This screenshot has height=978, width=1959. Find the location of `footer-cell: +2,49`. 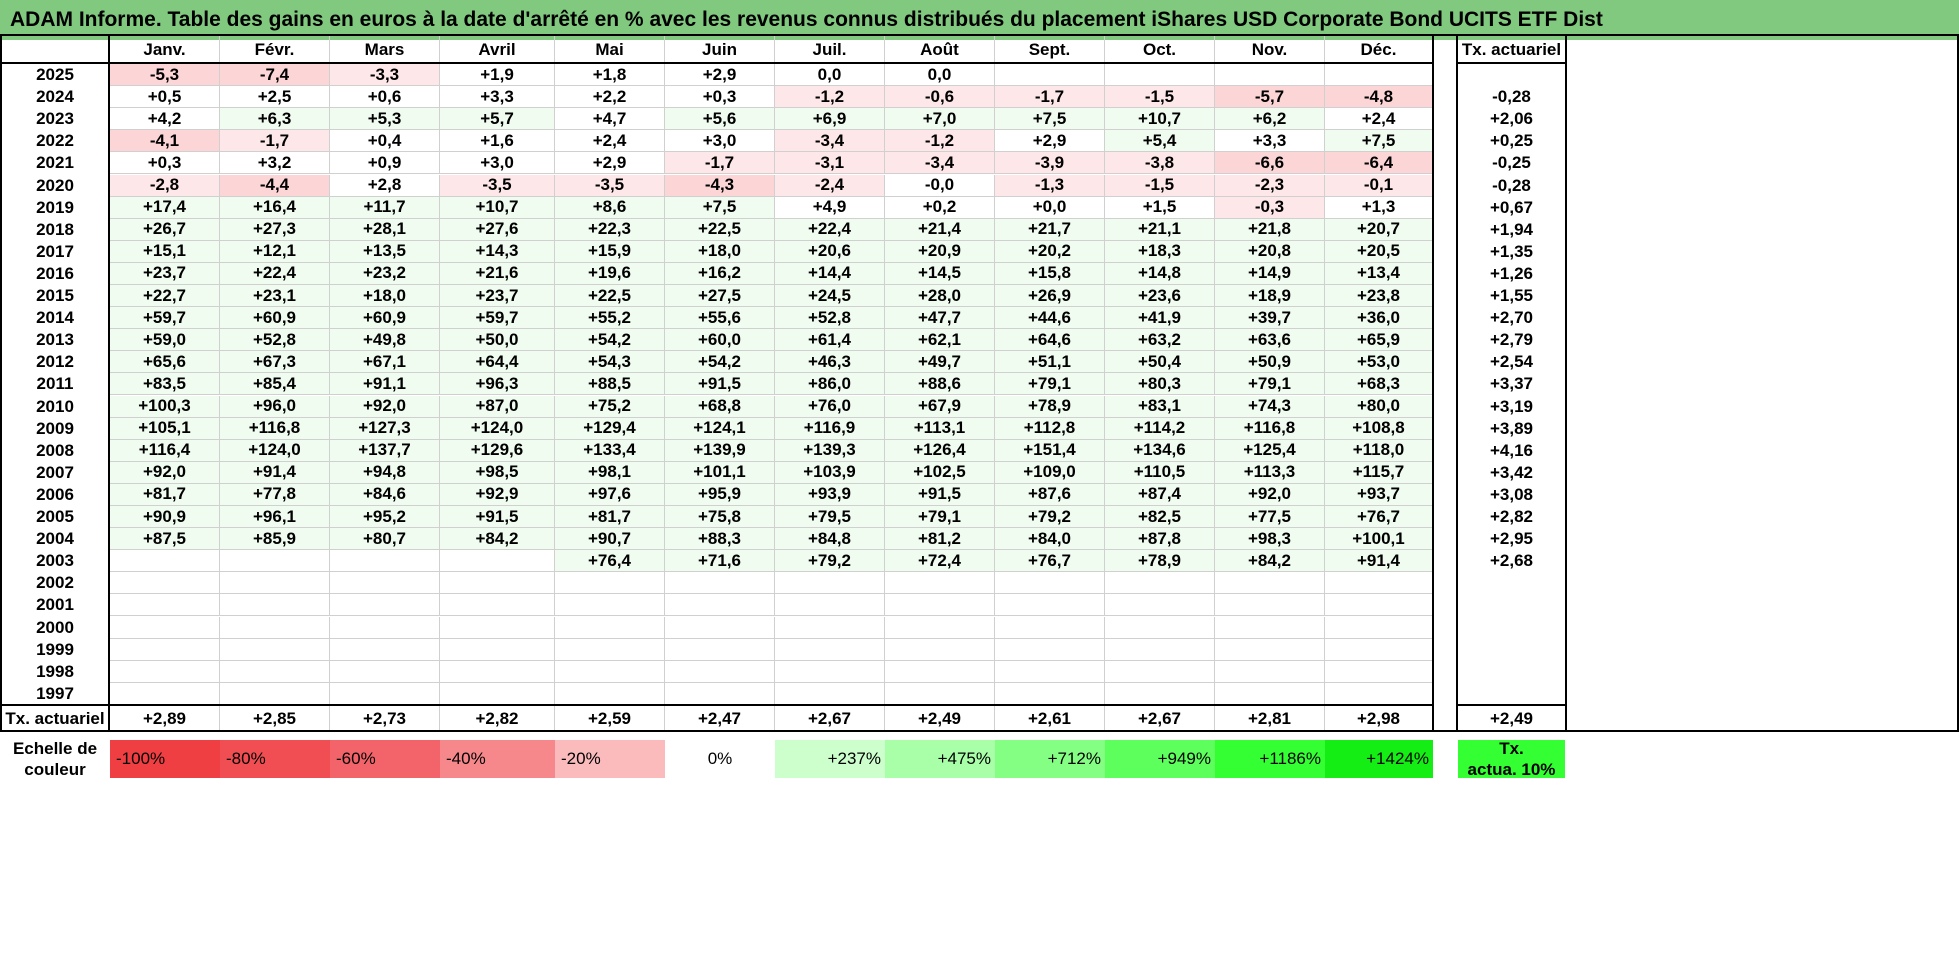

footer-cell: +2,49 is located at coordinates (940, 719).